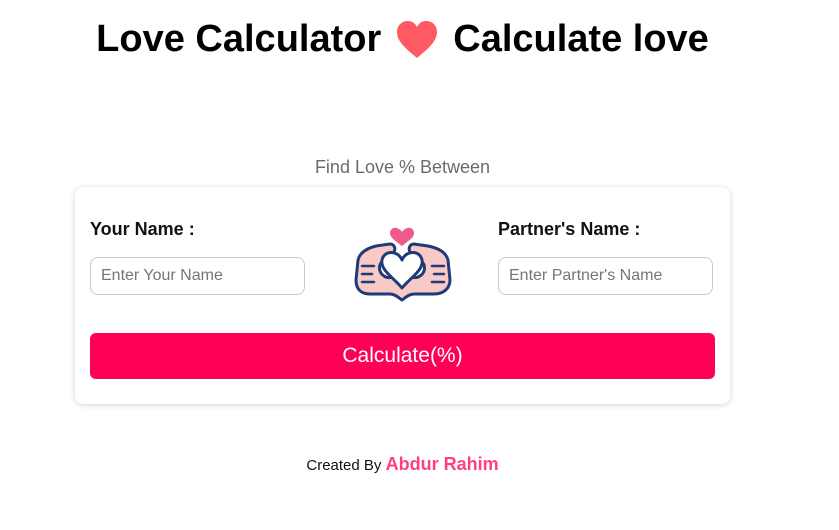  I want to click on title-left: Love Calculator, so click(239, 39).